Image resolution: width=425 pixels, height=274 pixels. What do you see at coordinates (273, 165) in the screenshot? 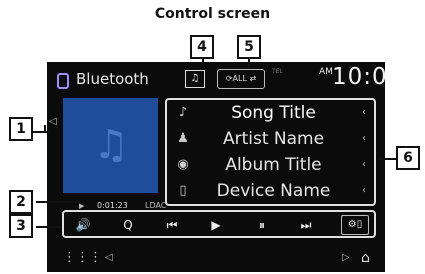
I see `album-title: Album Title` at bounding box center [273, 165].